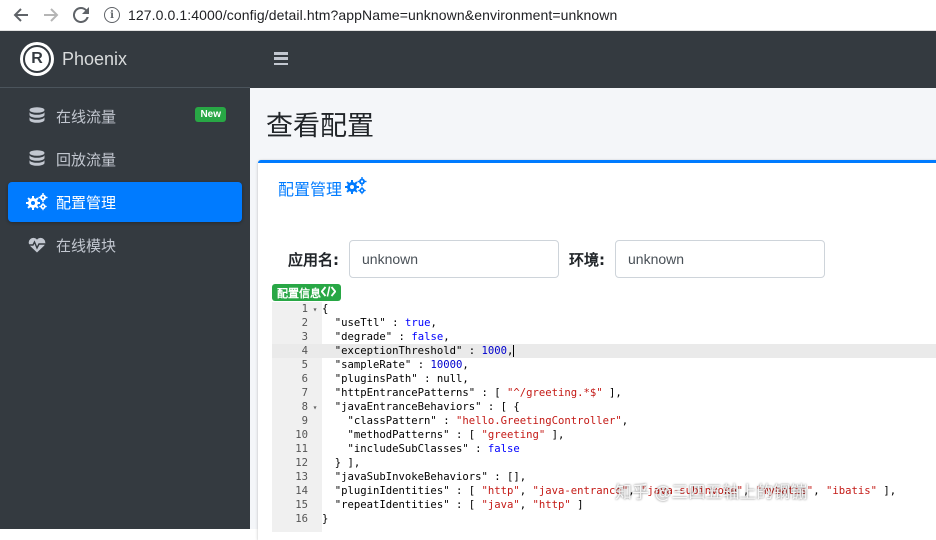 The height and width of the screenshot is (540, 936). I want to click on code-text: "javaSubInvokeBehaviors" : [],, so click(430, 477).